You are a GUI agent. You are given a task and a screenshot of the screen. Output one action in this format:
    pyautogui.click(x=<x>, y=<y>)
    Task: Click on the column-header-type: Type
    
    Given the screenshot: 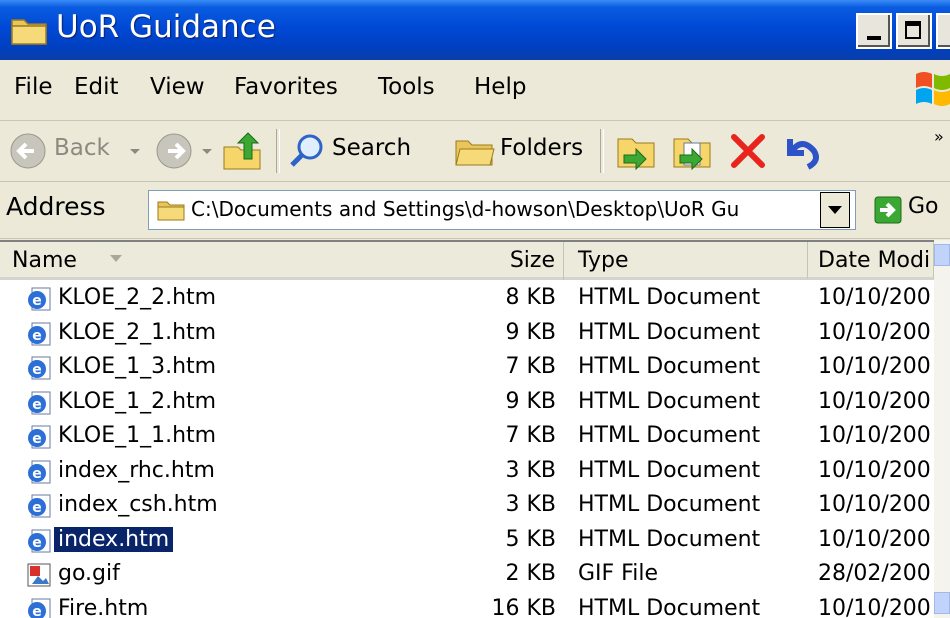 What is the action you would take?
    pyautogui.click(x=686, y=261)
    